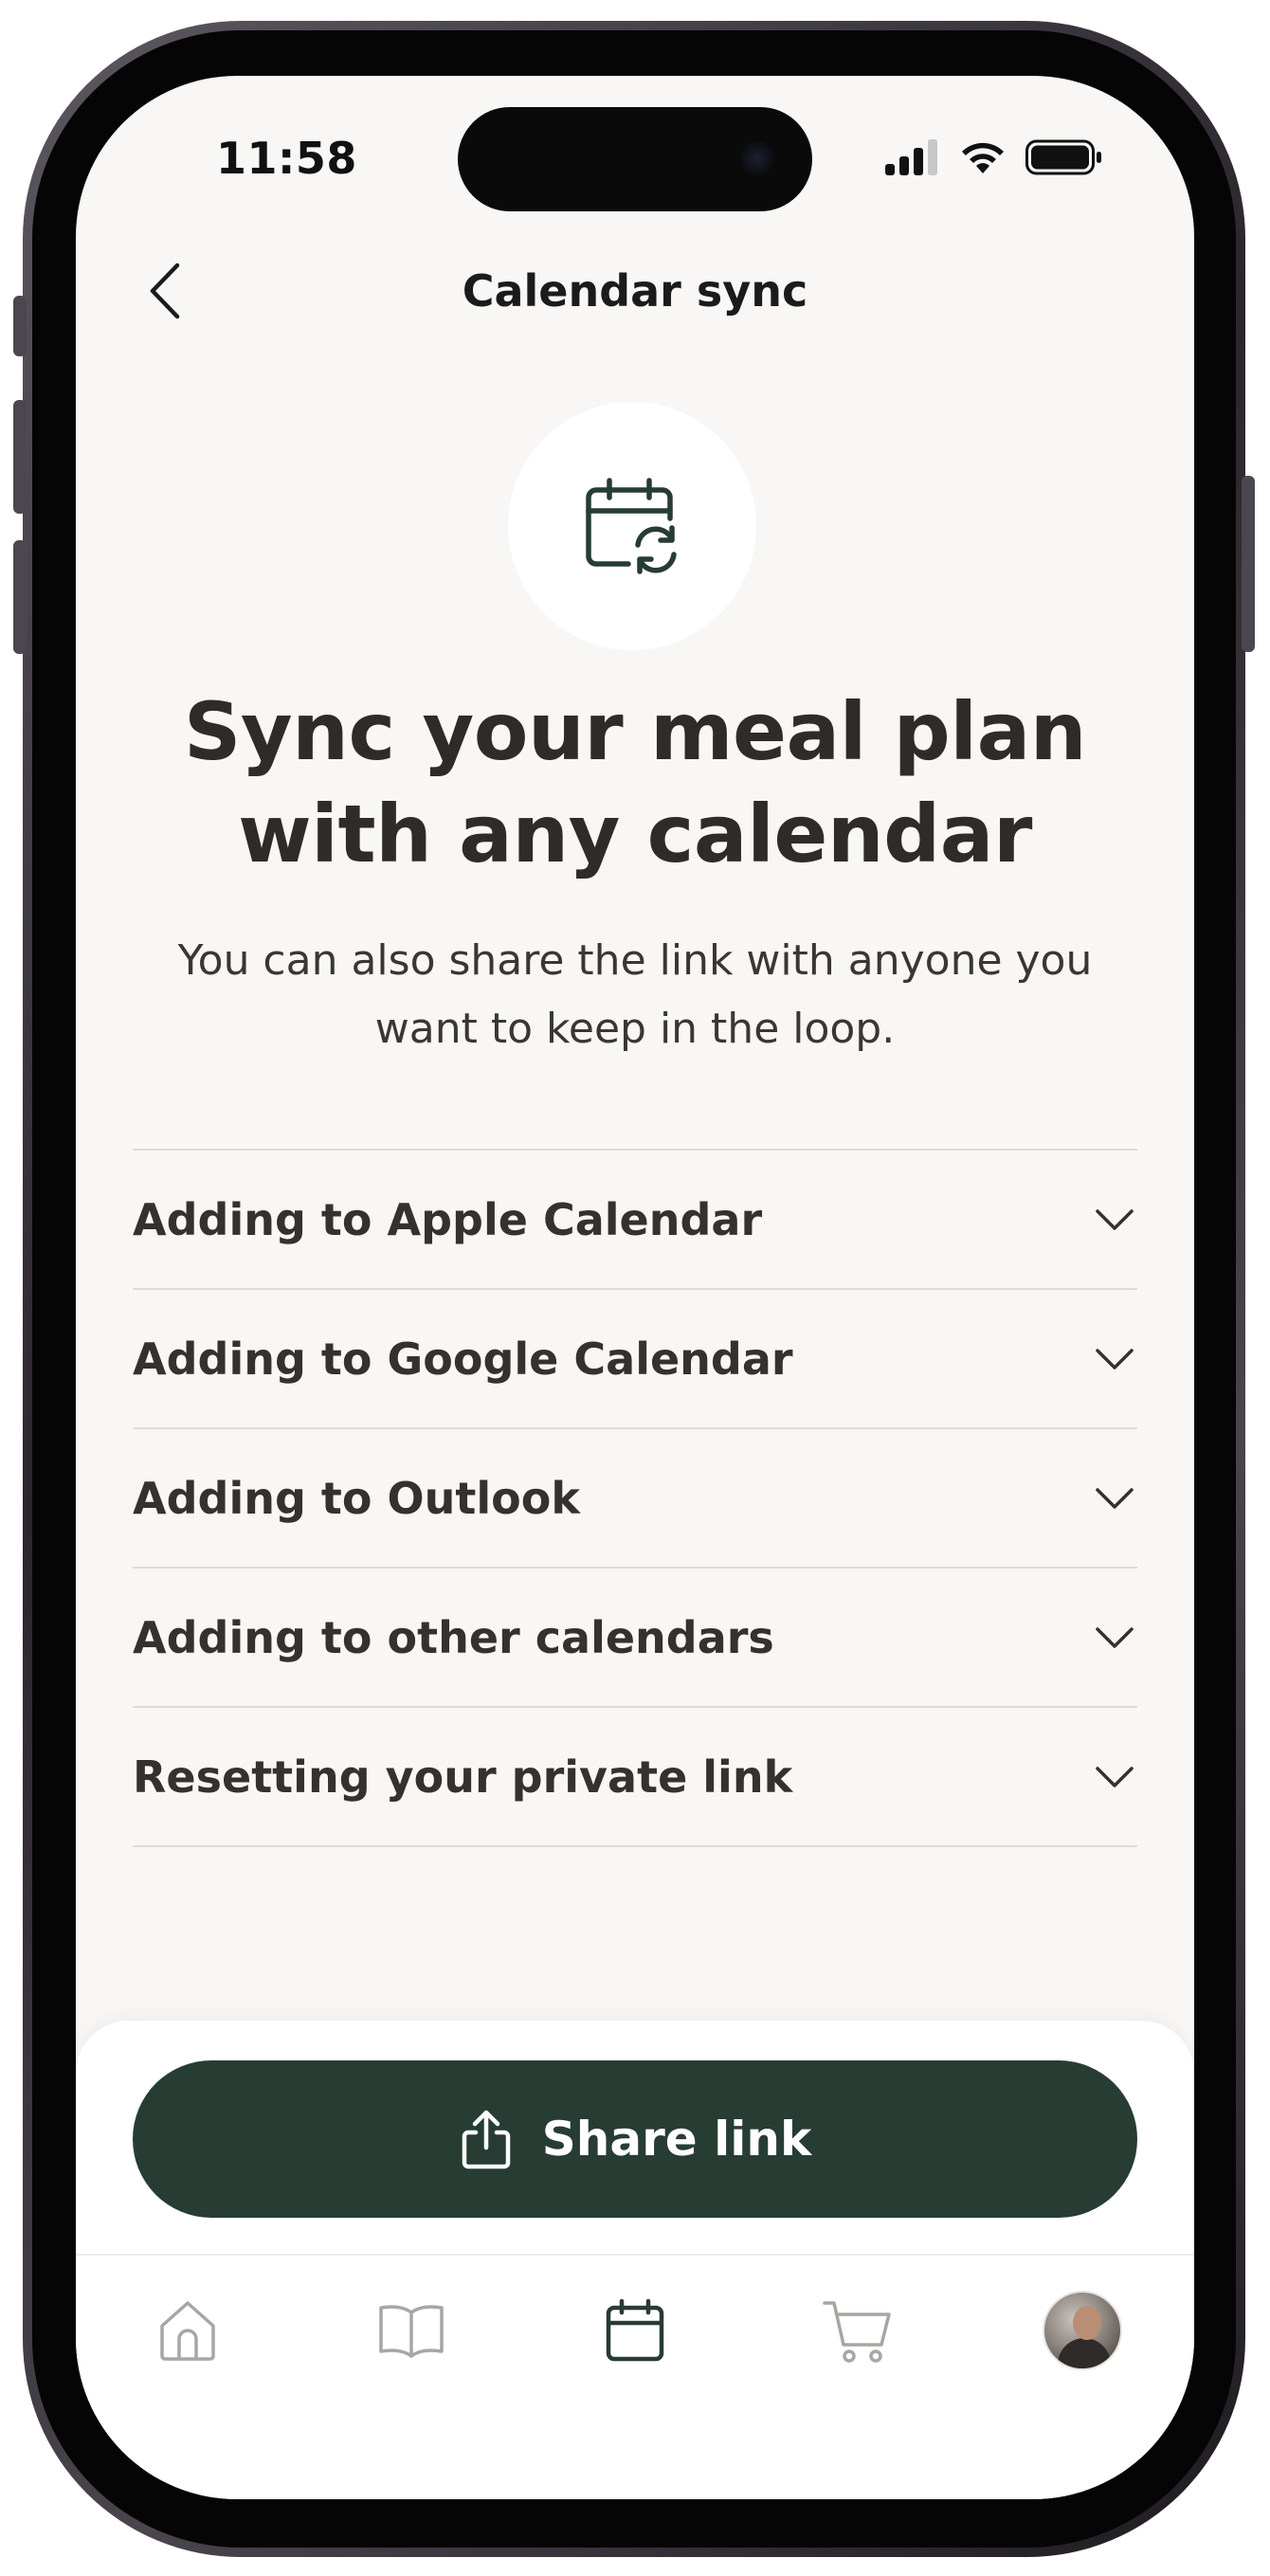 This screenshot has width=1270, height=2576. I want to click on status-icons, so click(994, 159).